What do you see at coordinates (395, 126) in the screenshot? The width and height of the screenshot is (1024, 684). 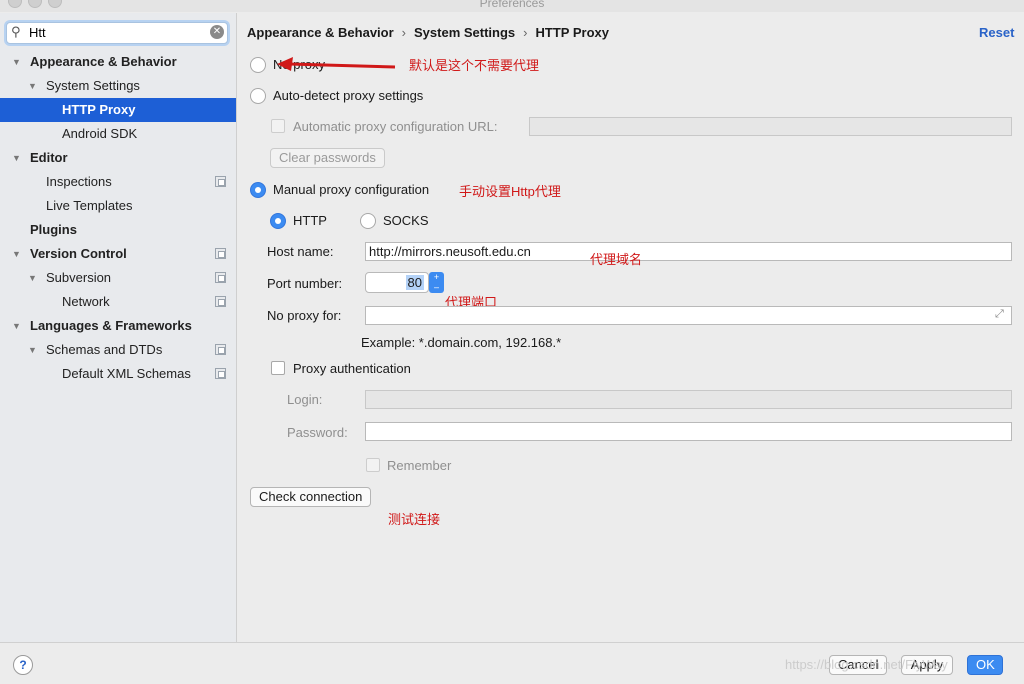 I see `auto-config-url-label: Automatic proxy configuration URL:` at bounding box center [395, 126].